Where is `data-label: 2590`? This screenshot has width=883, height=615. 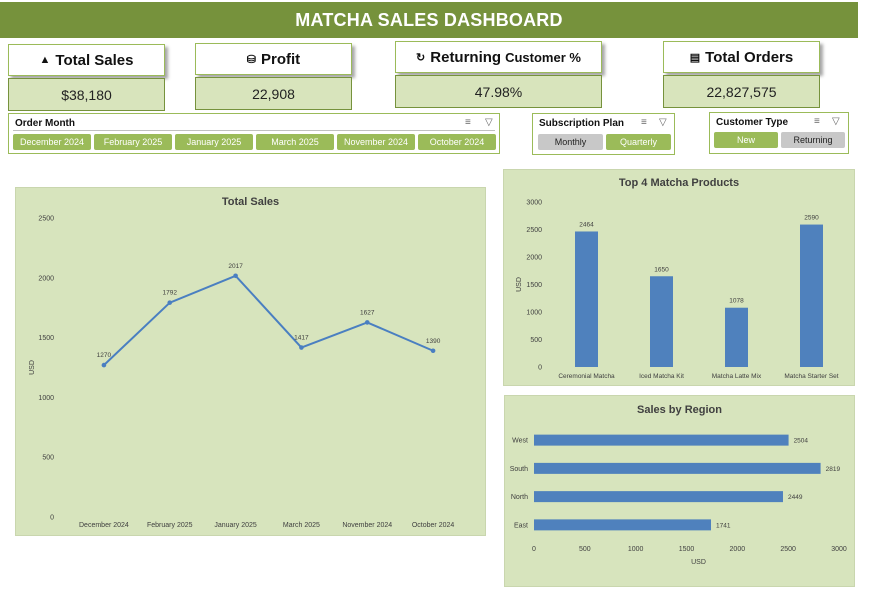
data-label: 2590 is located at coordinates (811, 218).